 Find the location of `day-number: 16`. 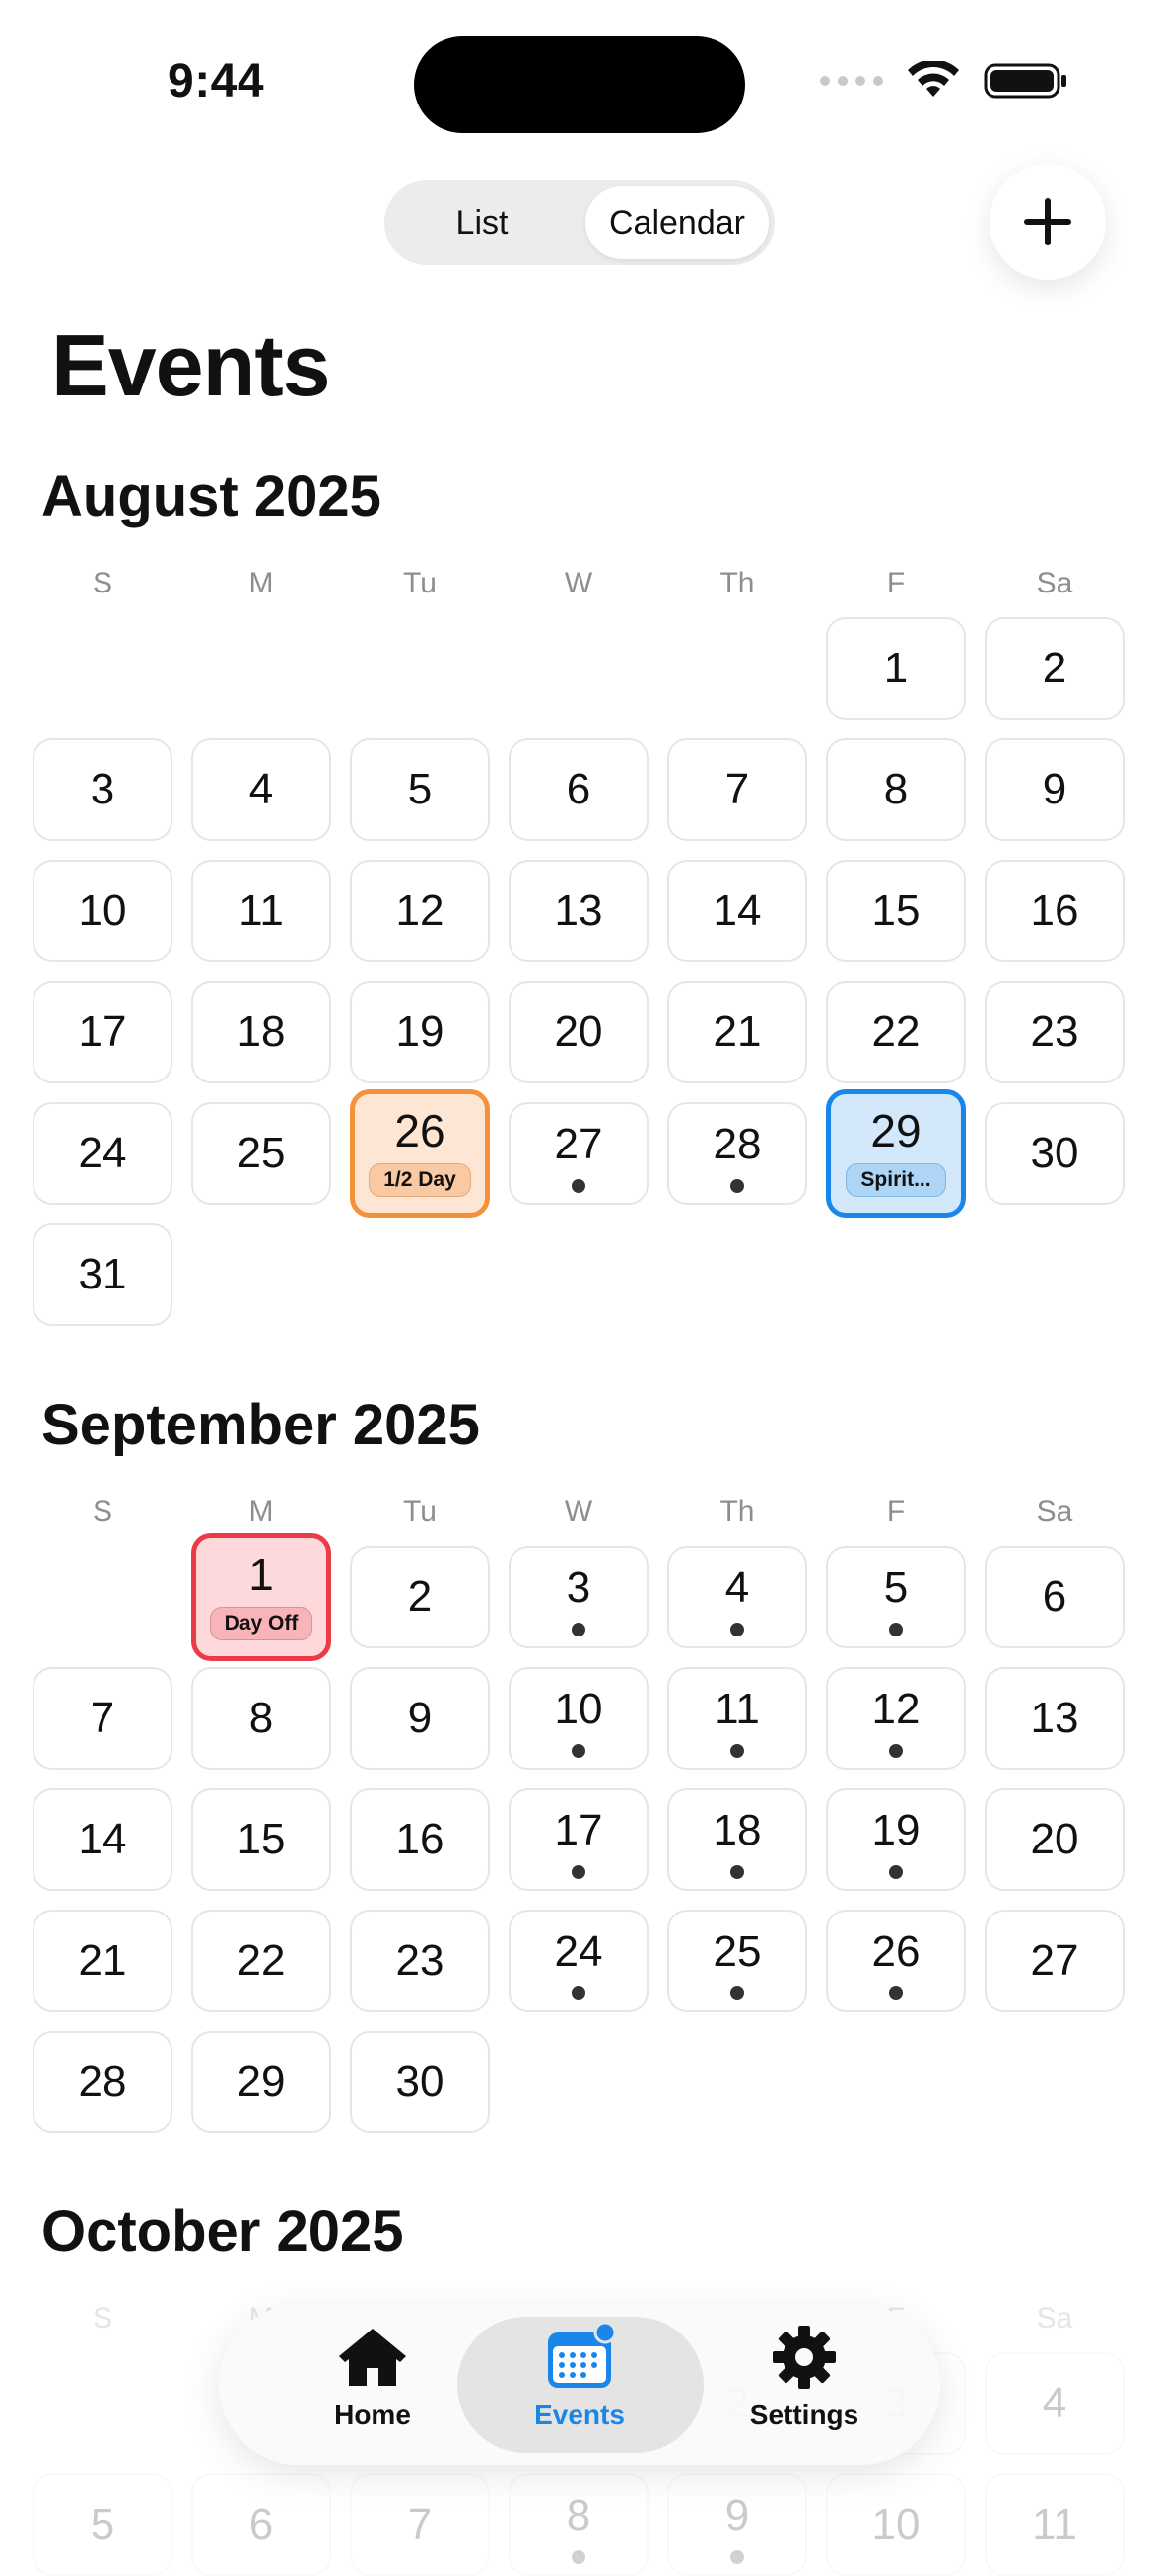

day-number: 16 is located at coordinates (1054, 911).